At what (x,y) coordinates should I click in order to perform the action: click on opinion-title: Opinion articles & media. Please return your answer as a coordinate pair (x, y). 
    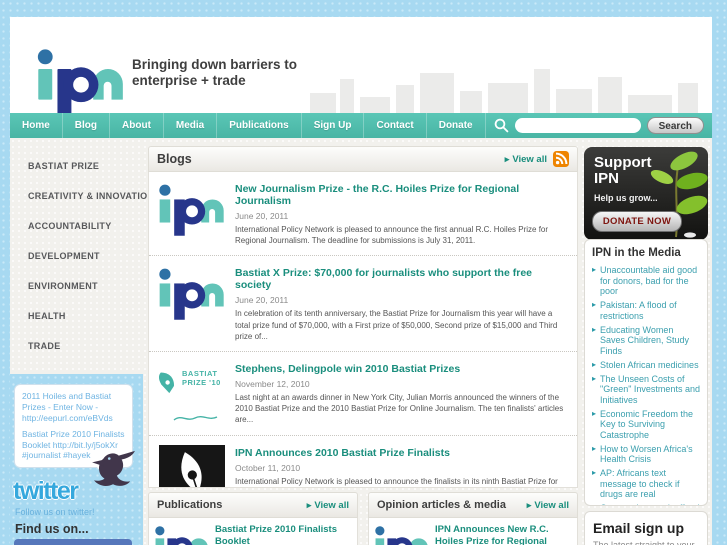
    Looking at the image, I should click on (441, 505).